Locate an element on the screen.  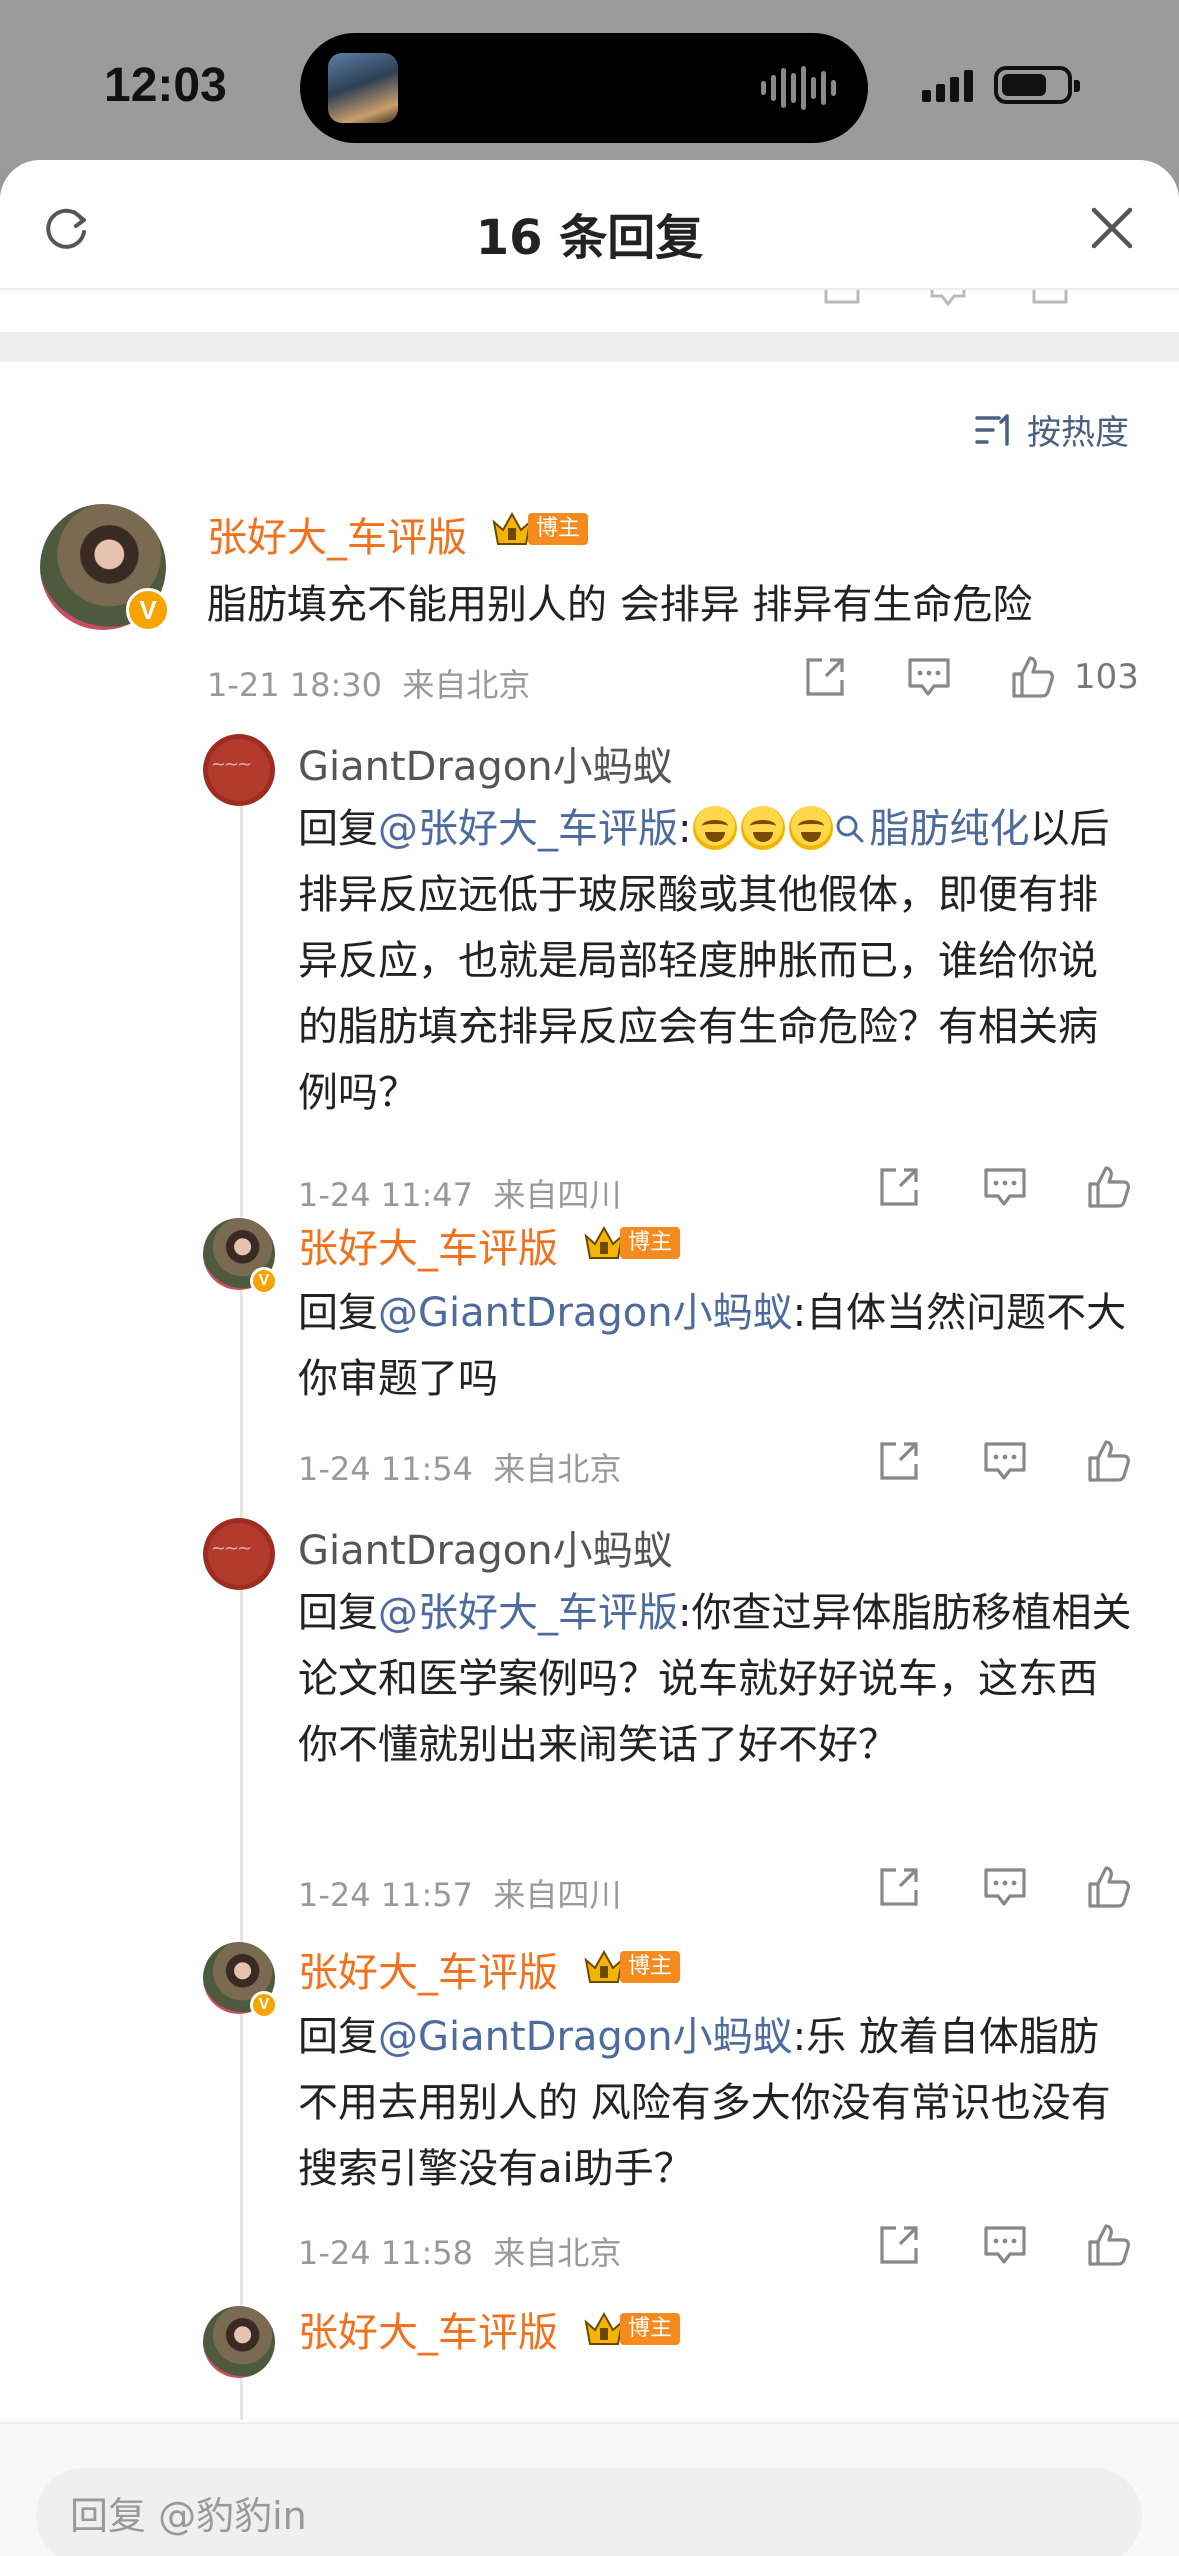
reply-meta: 1-24 11:58 来自北京 is located at coordinates (459, 2251).